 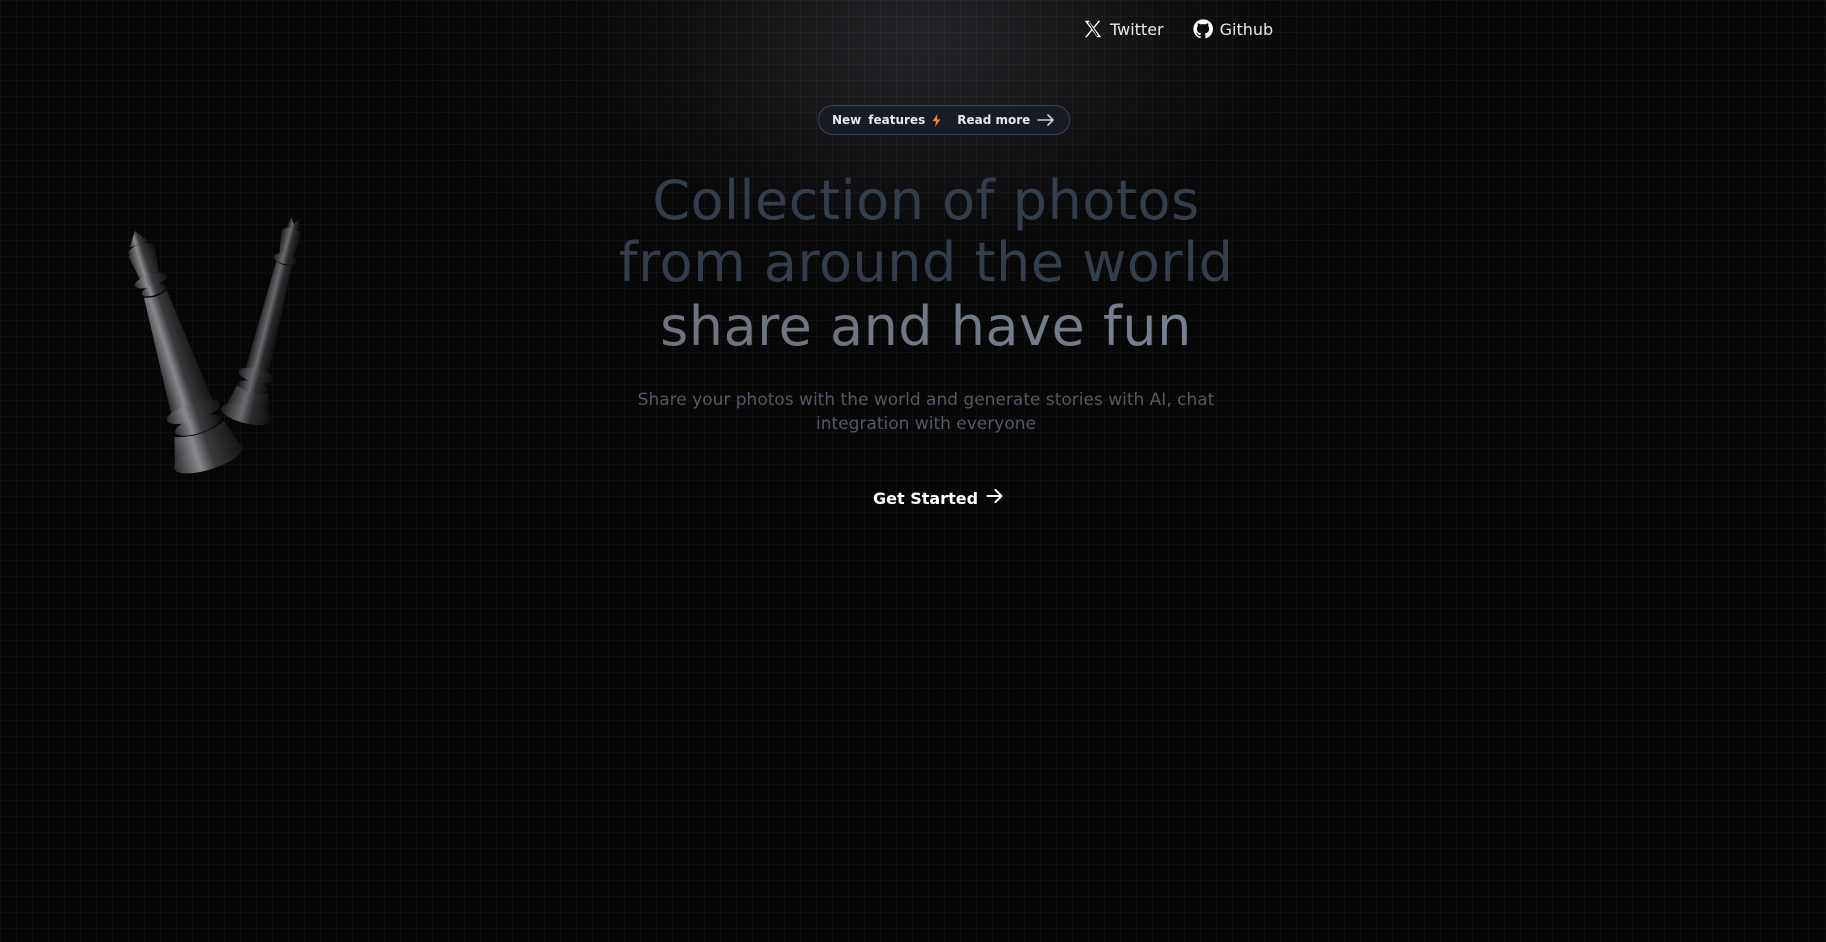 What do you see at coordinates (993, 120) in the screenshot?
I see `read-more-link: Read more` at bounding box center [993, 120].